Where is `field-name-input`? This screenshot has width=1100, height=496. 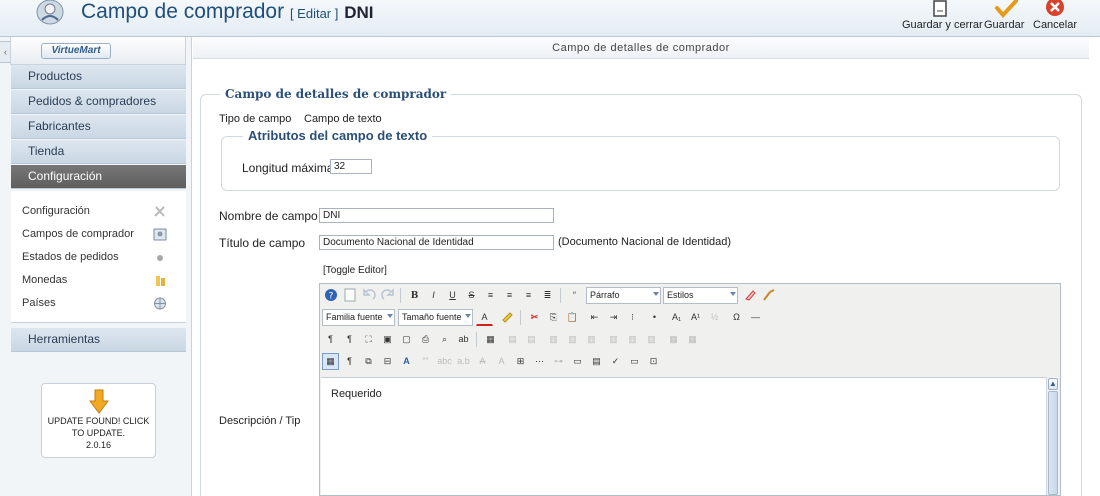 field-name-input is located at coordinates (436, 215).